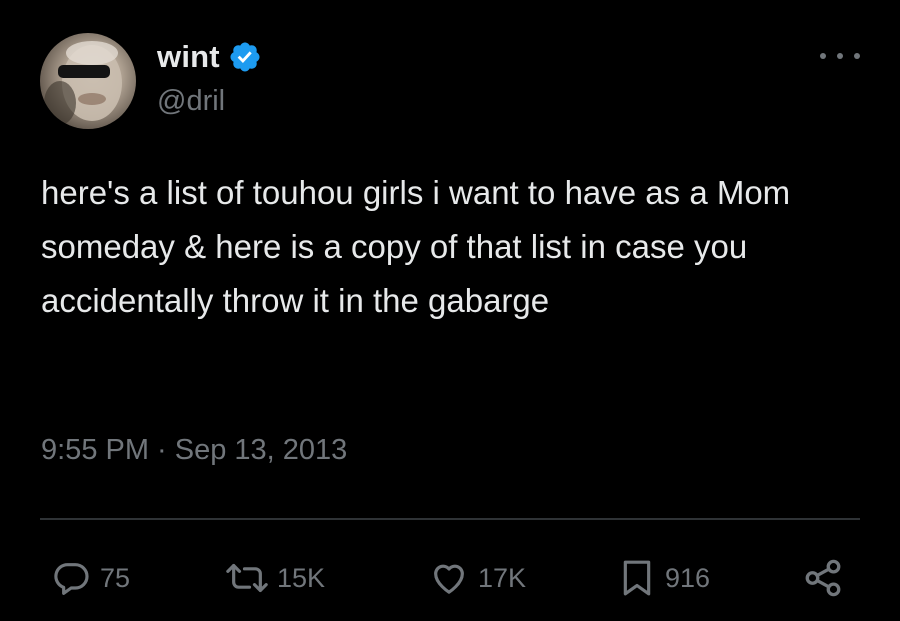 The width and height of the screenshot is (900, 621). I want to click on reply-count: 75, so click(115, 577).